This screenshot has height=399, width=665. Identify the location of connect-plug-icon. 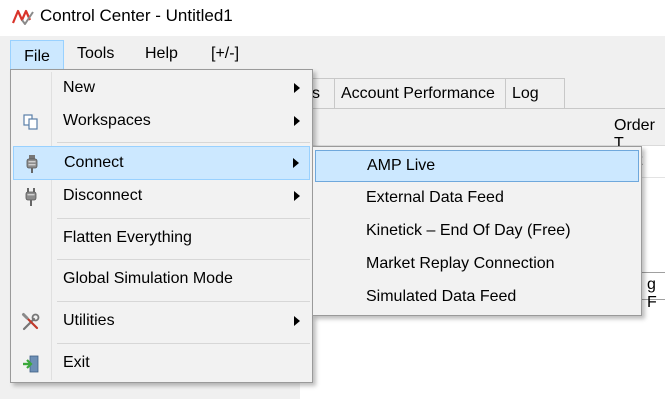
(32, 164).